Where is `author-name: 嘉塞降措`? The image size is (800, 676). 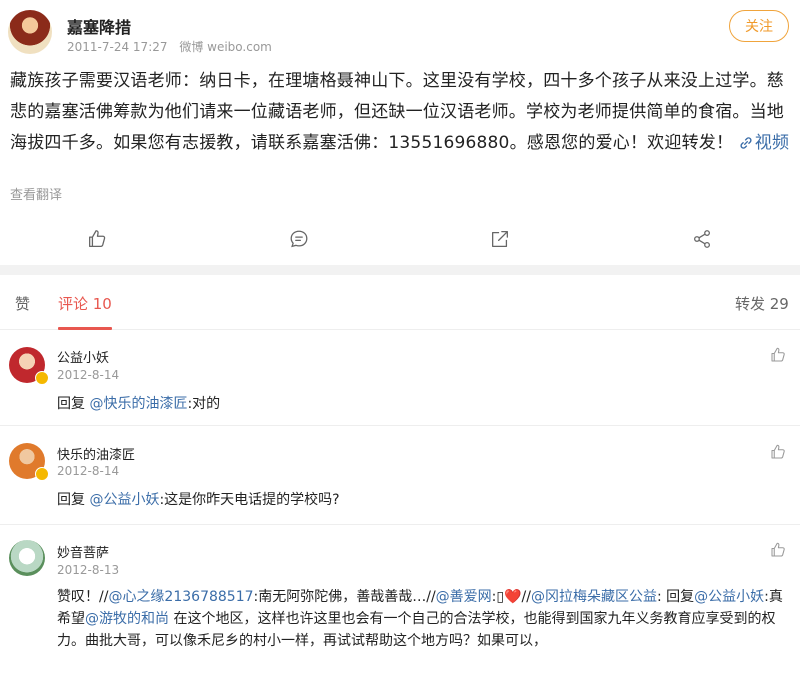
author-name: 嘉塞降措 is located at coordinates (99, 26).